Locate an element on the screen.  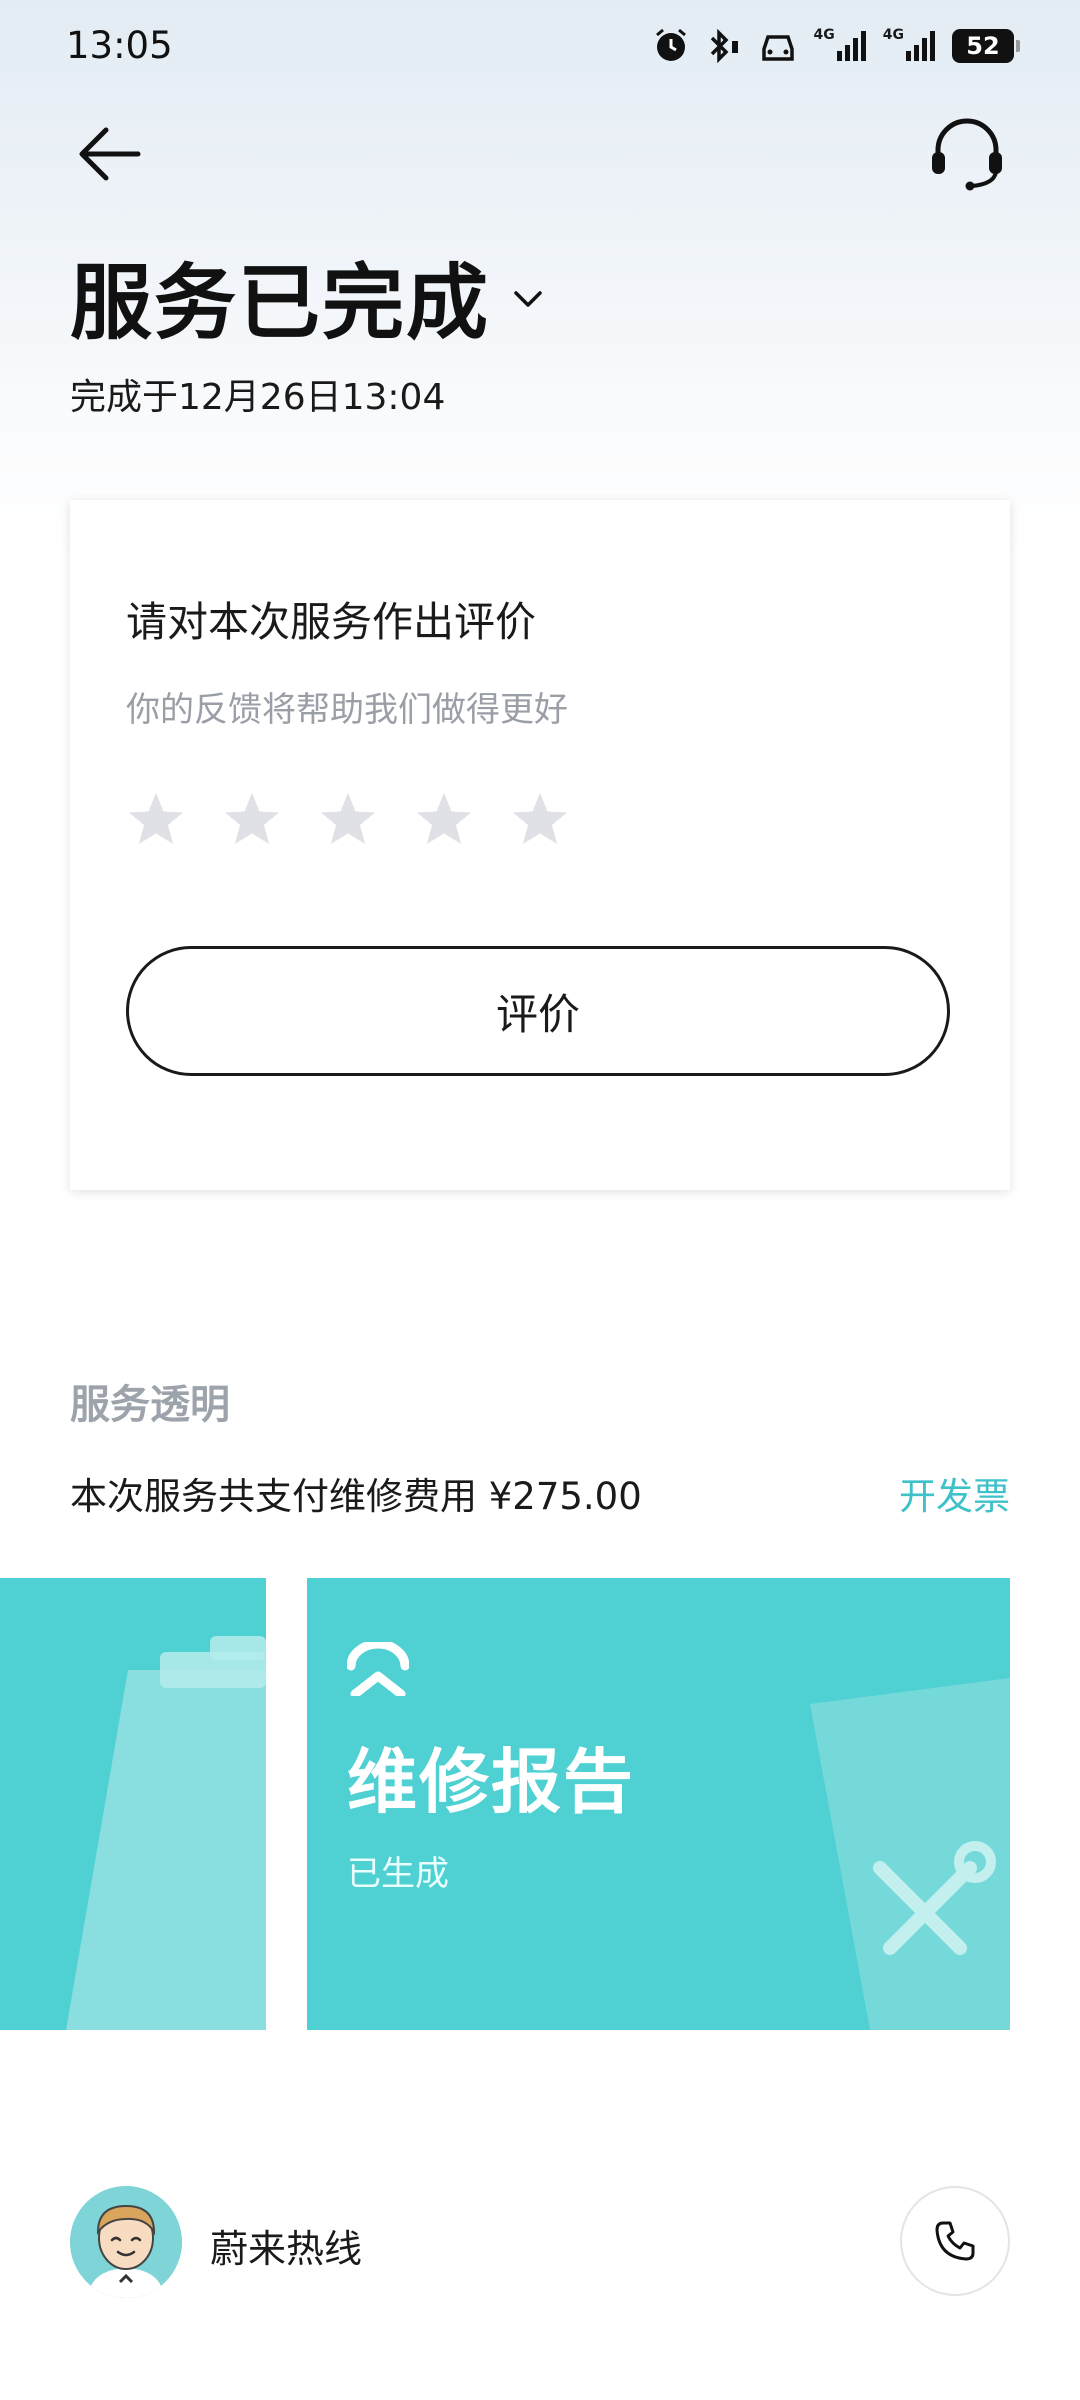
avatar is located at coordinates (126, 2242).